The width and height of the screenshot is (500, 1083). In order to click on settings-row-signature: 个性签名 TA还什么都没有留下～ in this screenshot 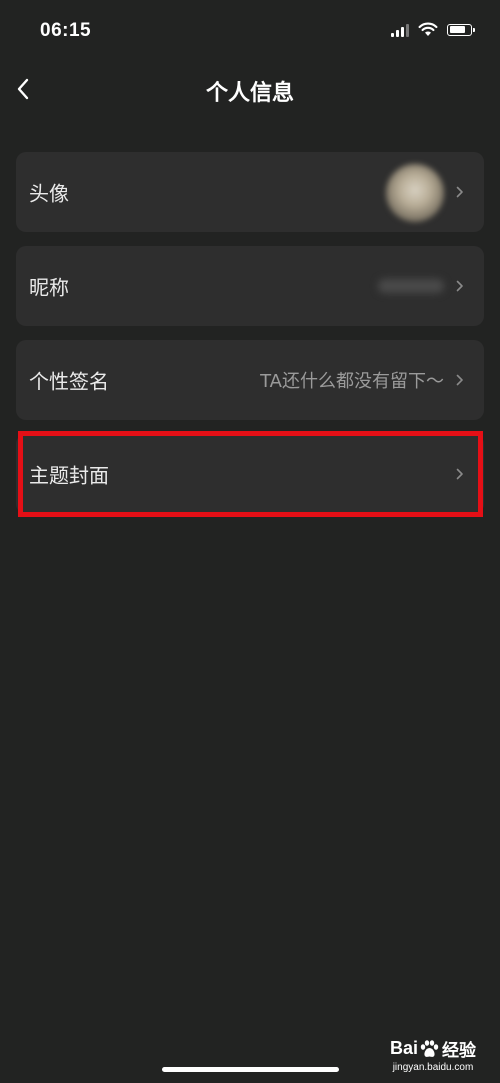, I will do `click(250, 380)`.